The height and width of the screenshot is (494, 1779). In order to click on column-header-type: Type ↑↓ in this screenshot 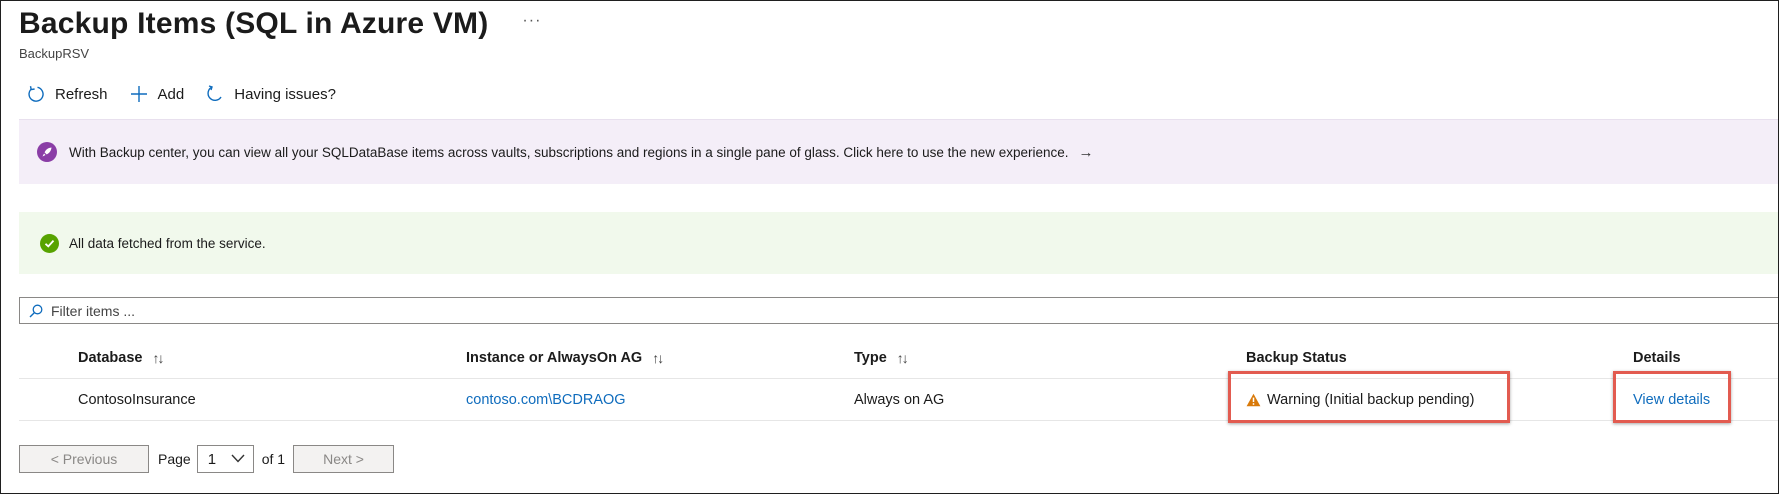, I will do `click(881, 357)`.